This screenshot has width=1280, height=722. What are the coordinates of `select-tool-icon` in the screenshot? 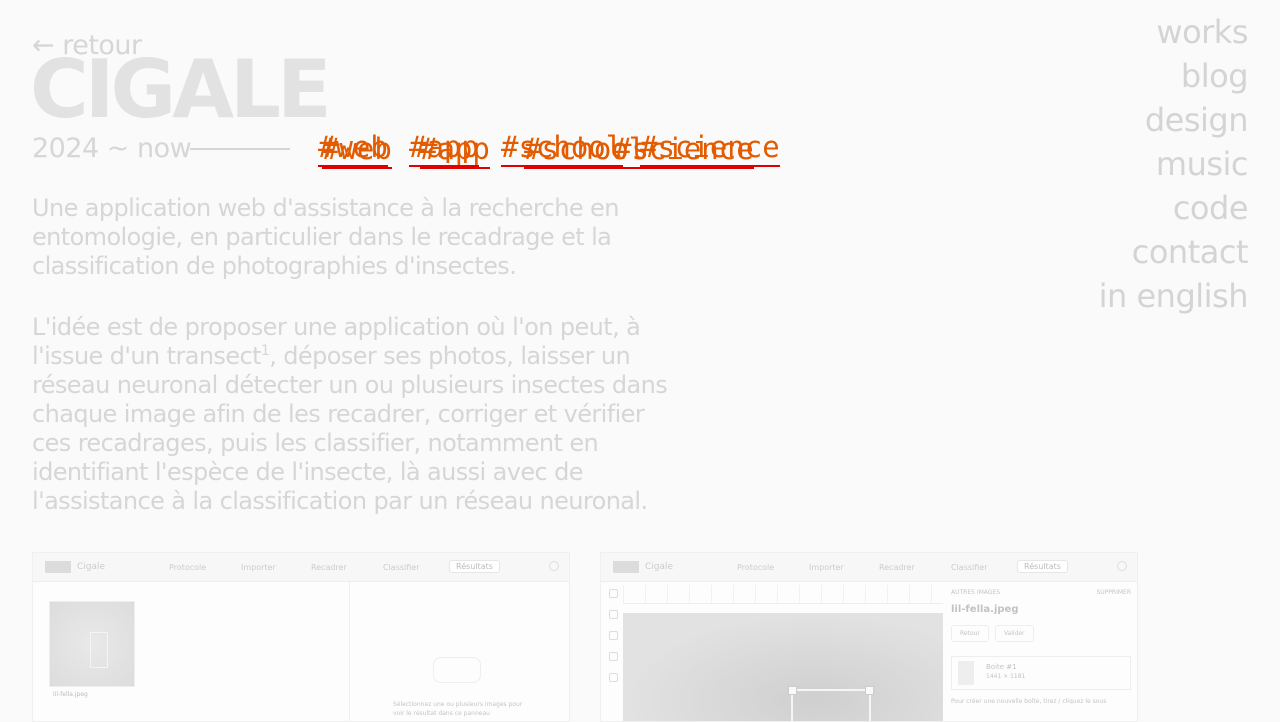 It's located at (613, 593).